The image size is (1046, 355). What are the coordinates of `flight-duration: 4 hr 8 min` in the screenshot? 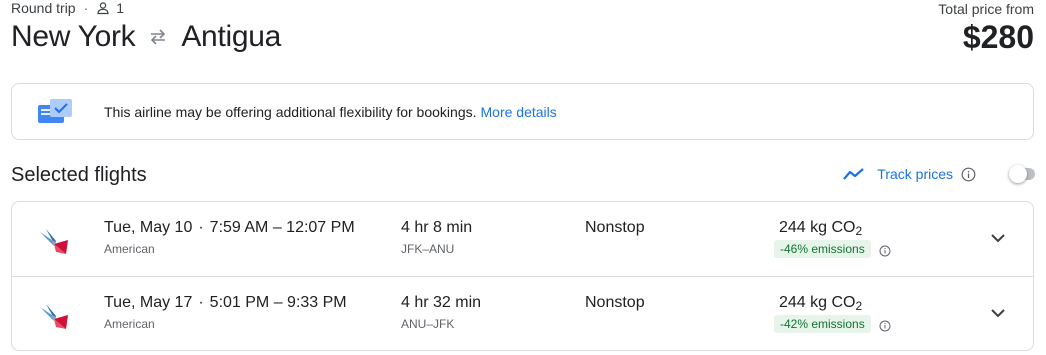 It's located at (437, 227).